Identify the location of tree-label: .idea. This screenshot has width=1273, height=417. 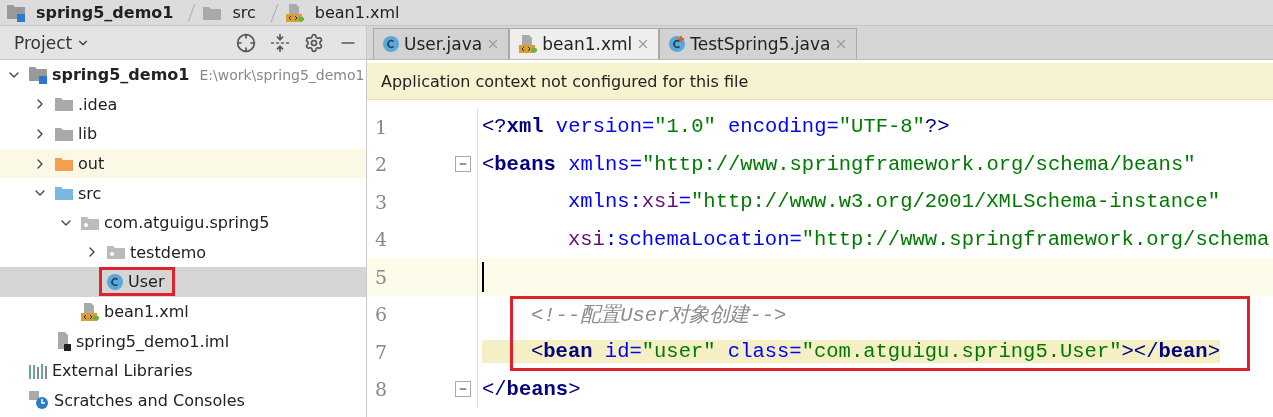
(98, 104).